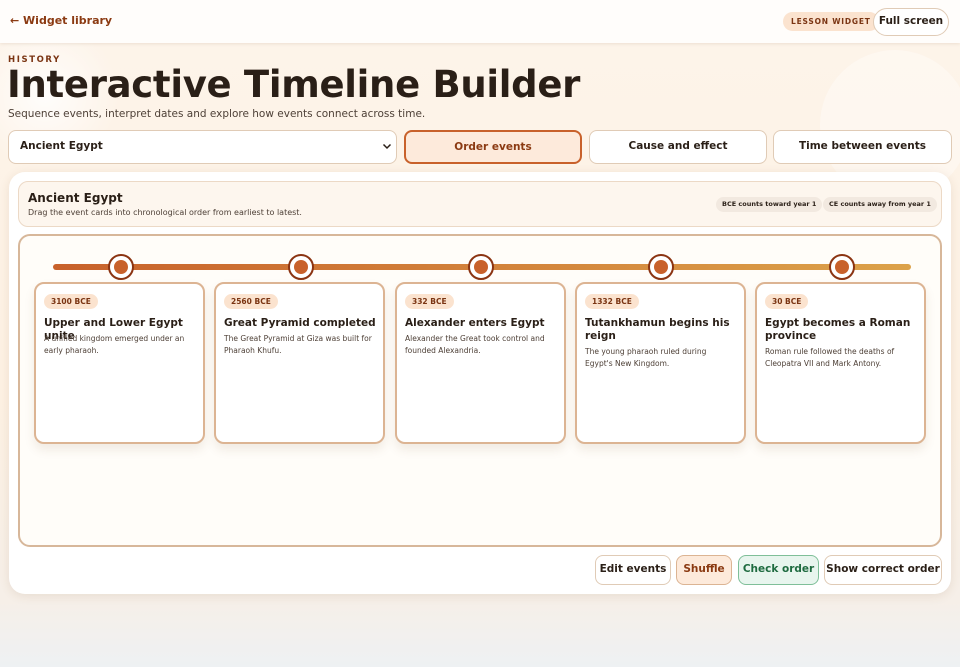 The image size is (960, 667). Describe the element at coordinates (429, 301) in the screenshot. I see `event-date-badge: 332 BCE` at that location.